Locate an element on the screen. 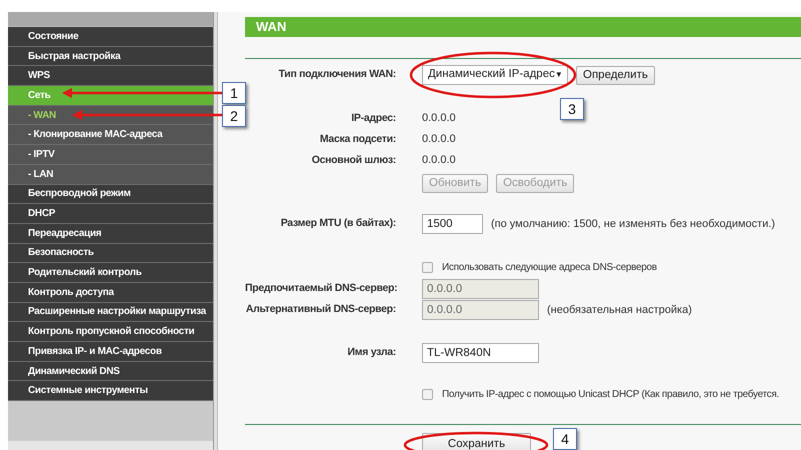  sidebar-item: - LAN is located at coordinates (110, 174).